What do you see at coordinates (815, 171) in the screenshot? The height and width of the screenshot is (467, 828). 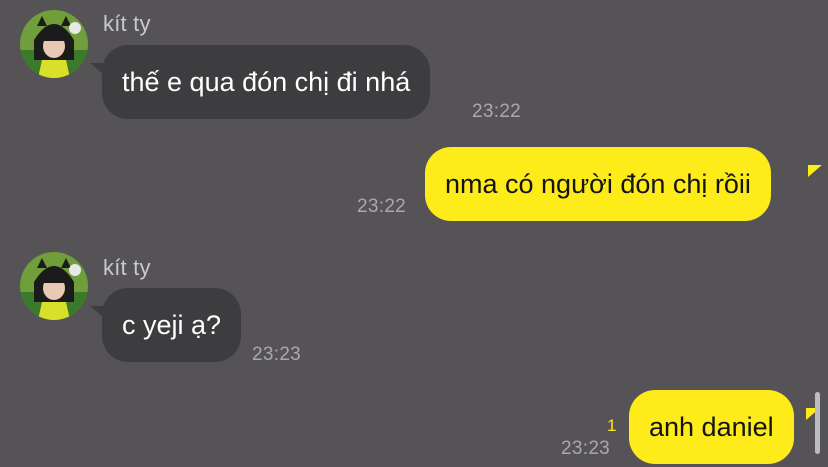 I see `bubble-tail` at bounding box center [815, 171].